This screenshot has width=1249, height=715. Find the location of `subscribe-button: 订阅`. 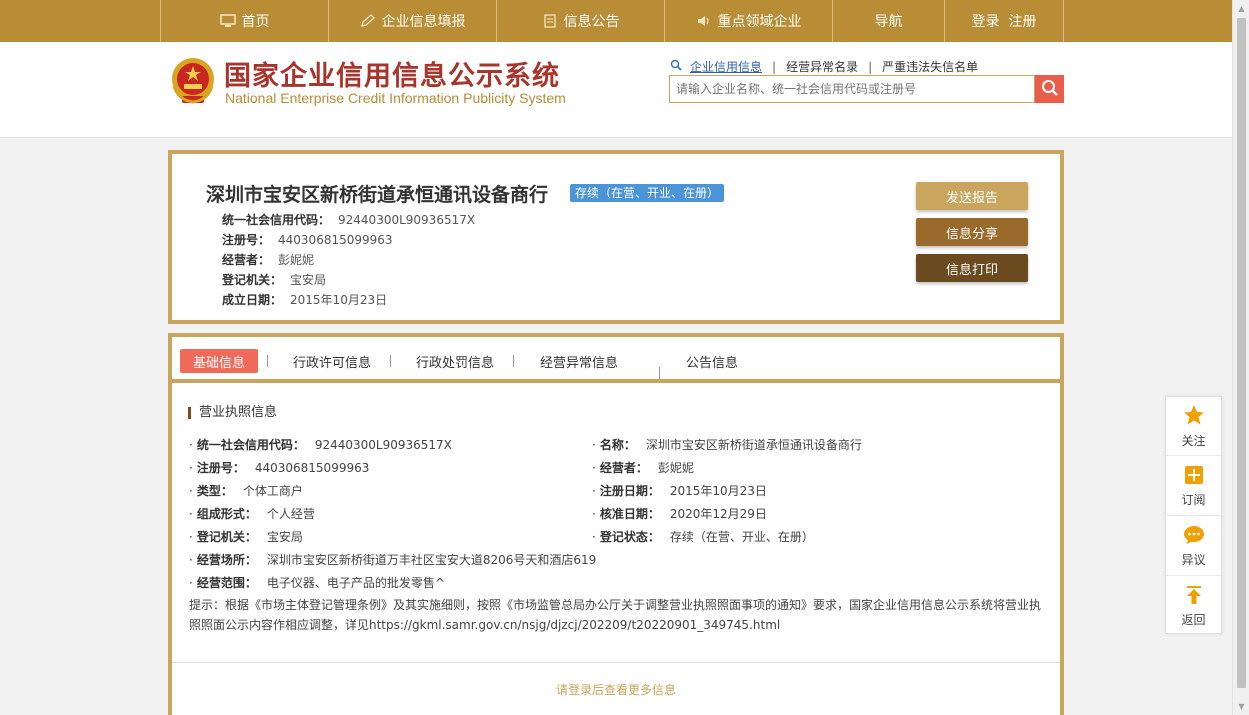

subscribe-button: 订阅 is located at coordinates (1193, 486).